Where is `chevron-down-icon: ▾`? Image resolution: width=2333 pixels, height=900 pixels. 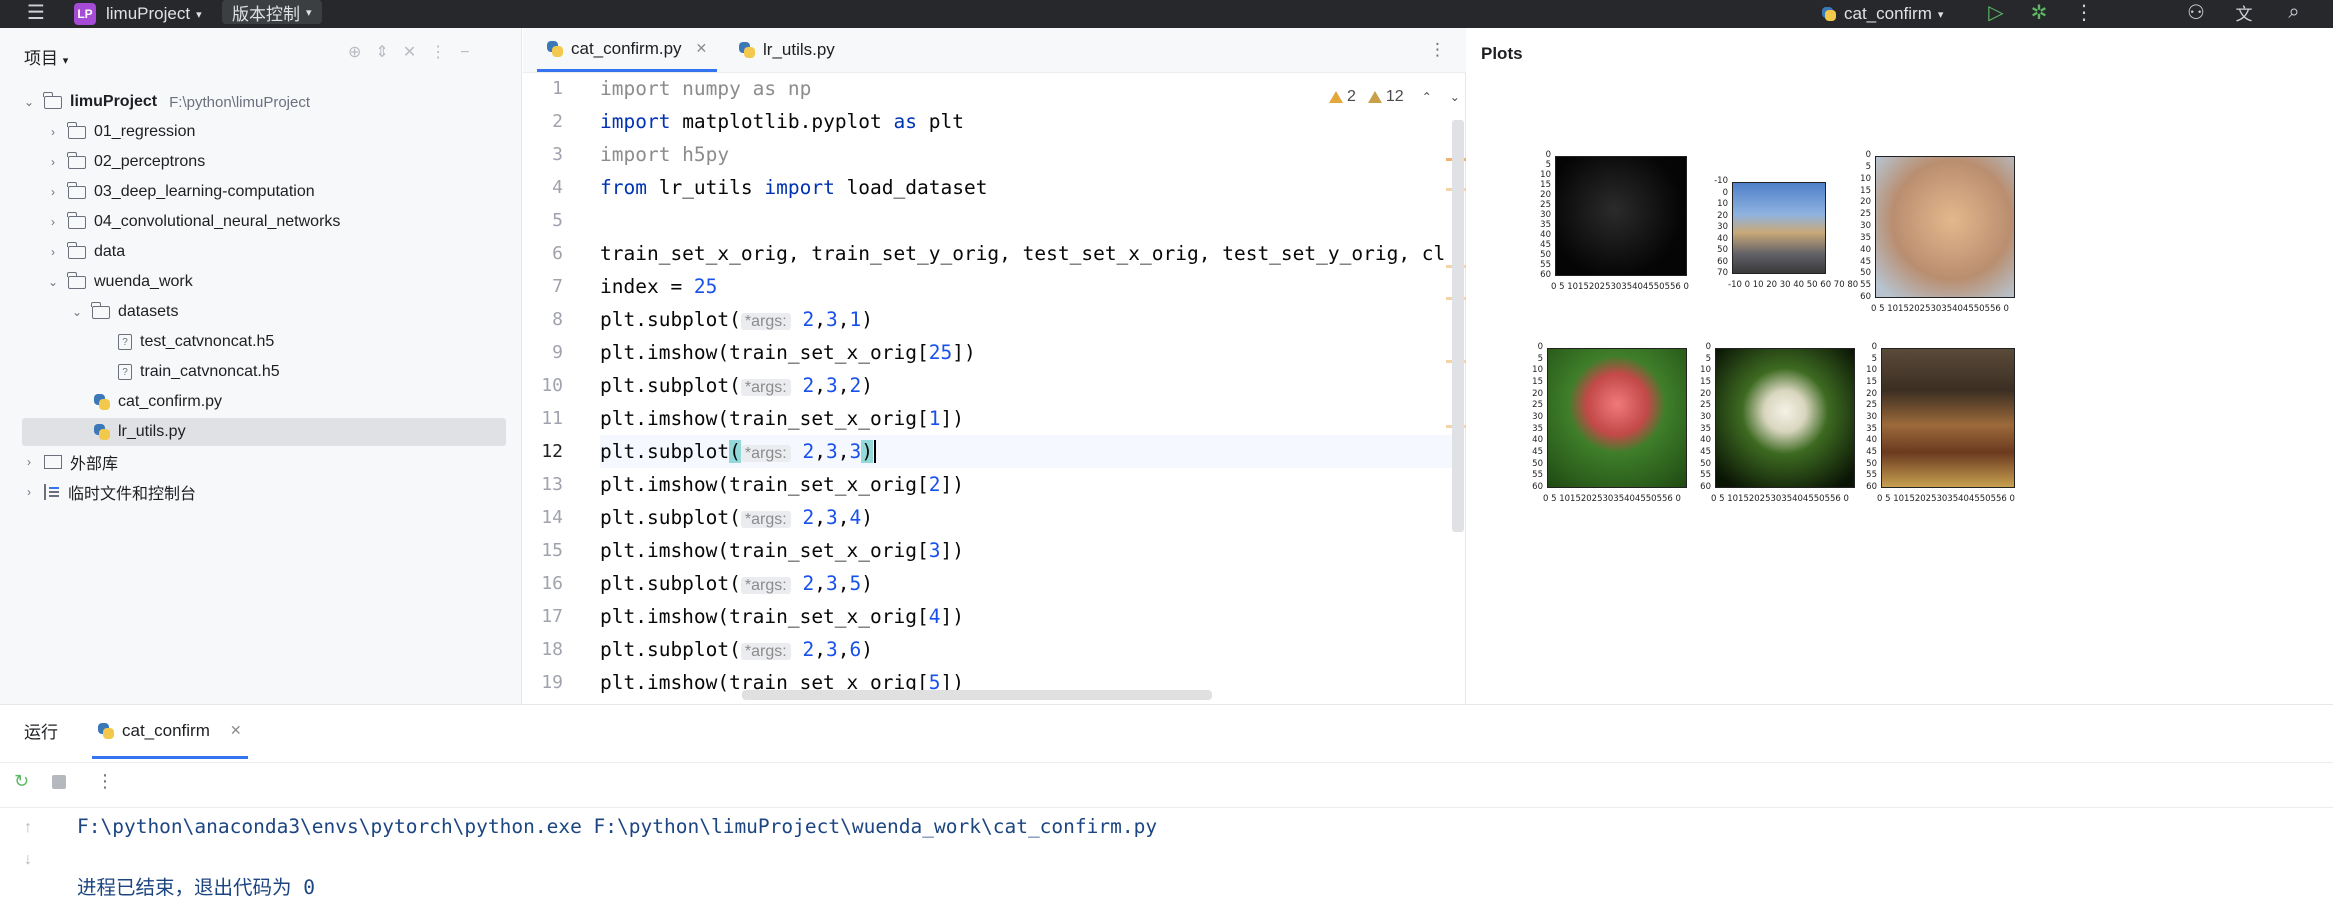 chevron-down-icon: ▾ is located at coordinates (309, 12).